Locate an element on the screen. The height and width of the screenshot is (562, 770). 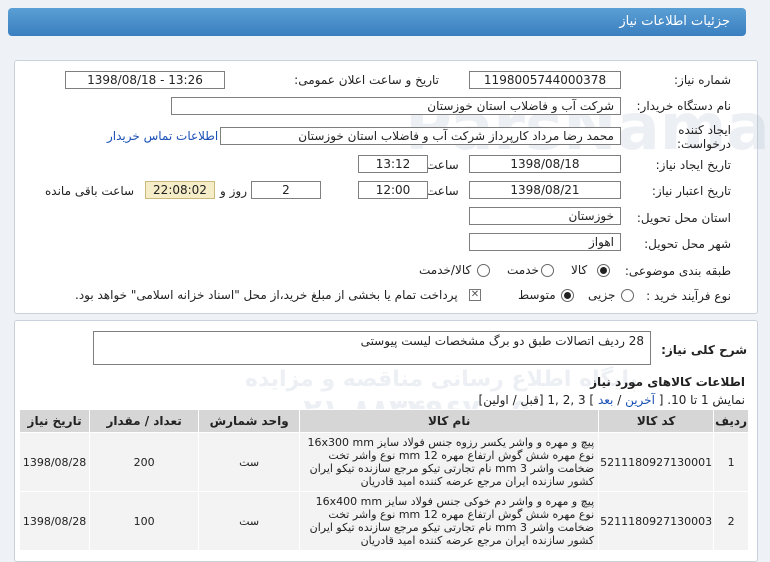
items-section-title: اطلاعات کالاهای مورد نیاز is located at coordinates (667, 382).